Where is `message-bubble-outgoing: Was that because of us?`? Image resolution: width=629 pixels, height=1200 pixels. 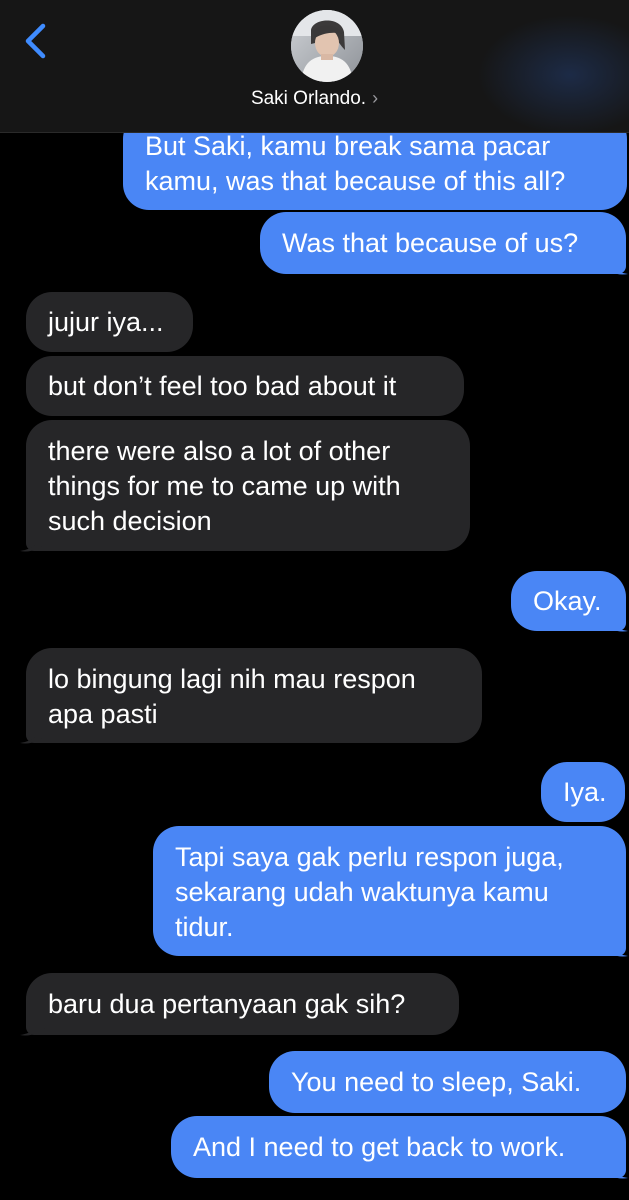 message-bubble-outgoing: Was that because of us? is located at coordinates (443, 243).